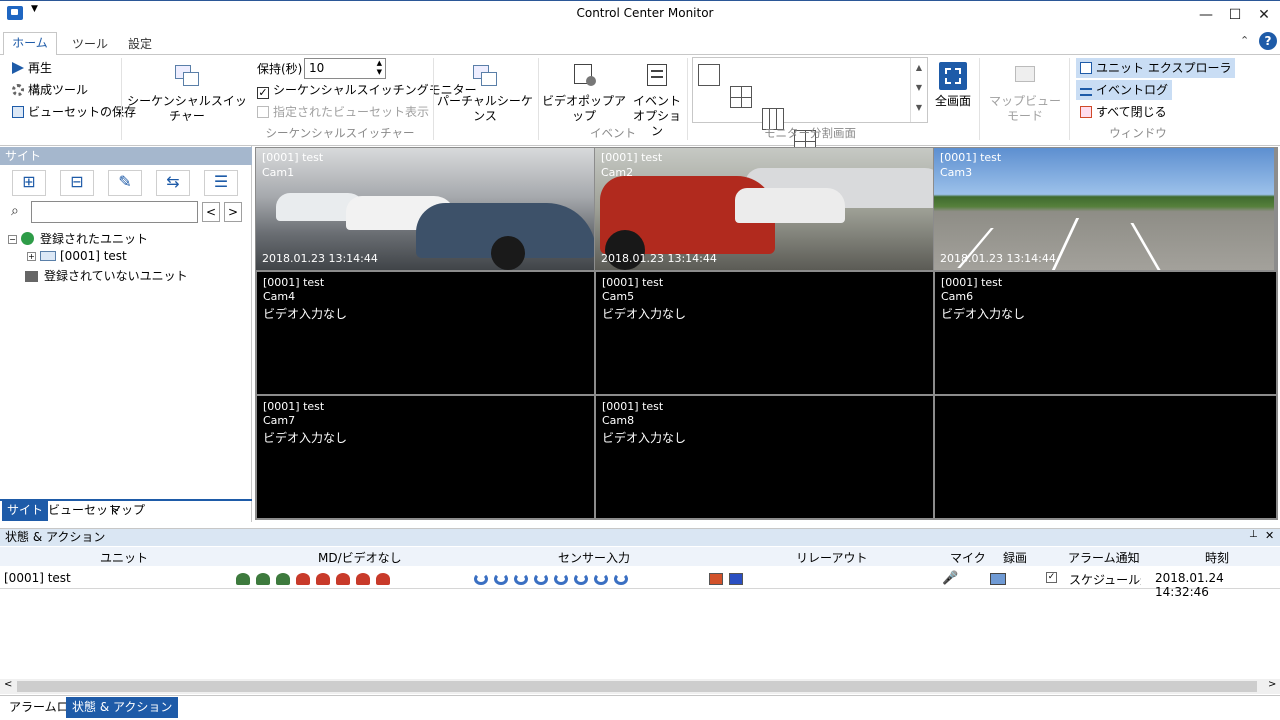 The image size is (1280, 720). Describe the element at coordinates (211, 212) in the screenshot. I see `search-prev-button: <` at that location.